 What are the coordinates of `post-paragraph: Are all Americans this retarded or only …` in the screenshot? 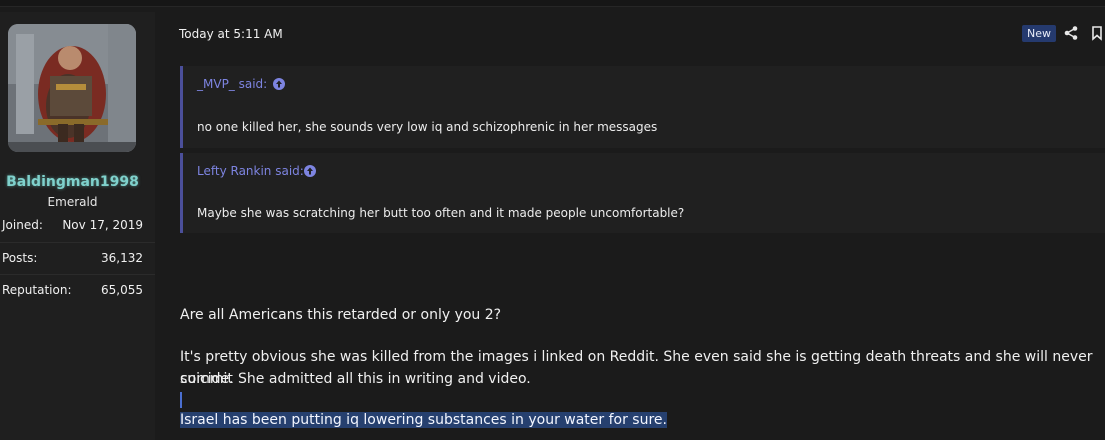 It's located at (341, 315).